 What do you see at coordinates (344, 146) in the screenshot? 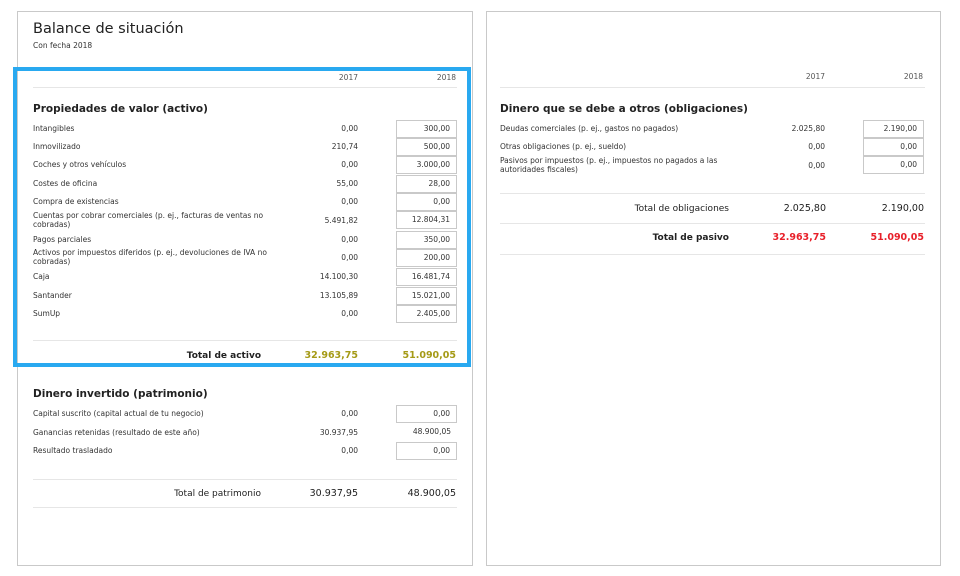
I see `asset-row-2017: 210,74` at bounding box center [344, 146].